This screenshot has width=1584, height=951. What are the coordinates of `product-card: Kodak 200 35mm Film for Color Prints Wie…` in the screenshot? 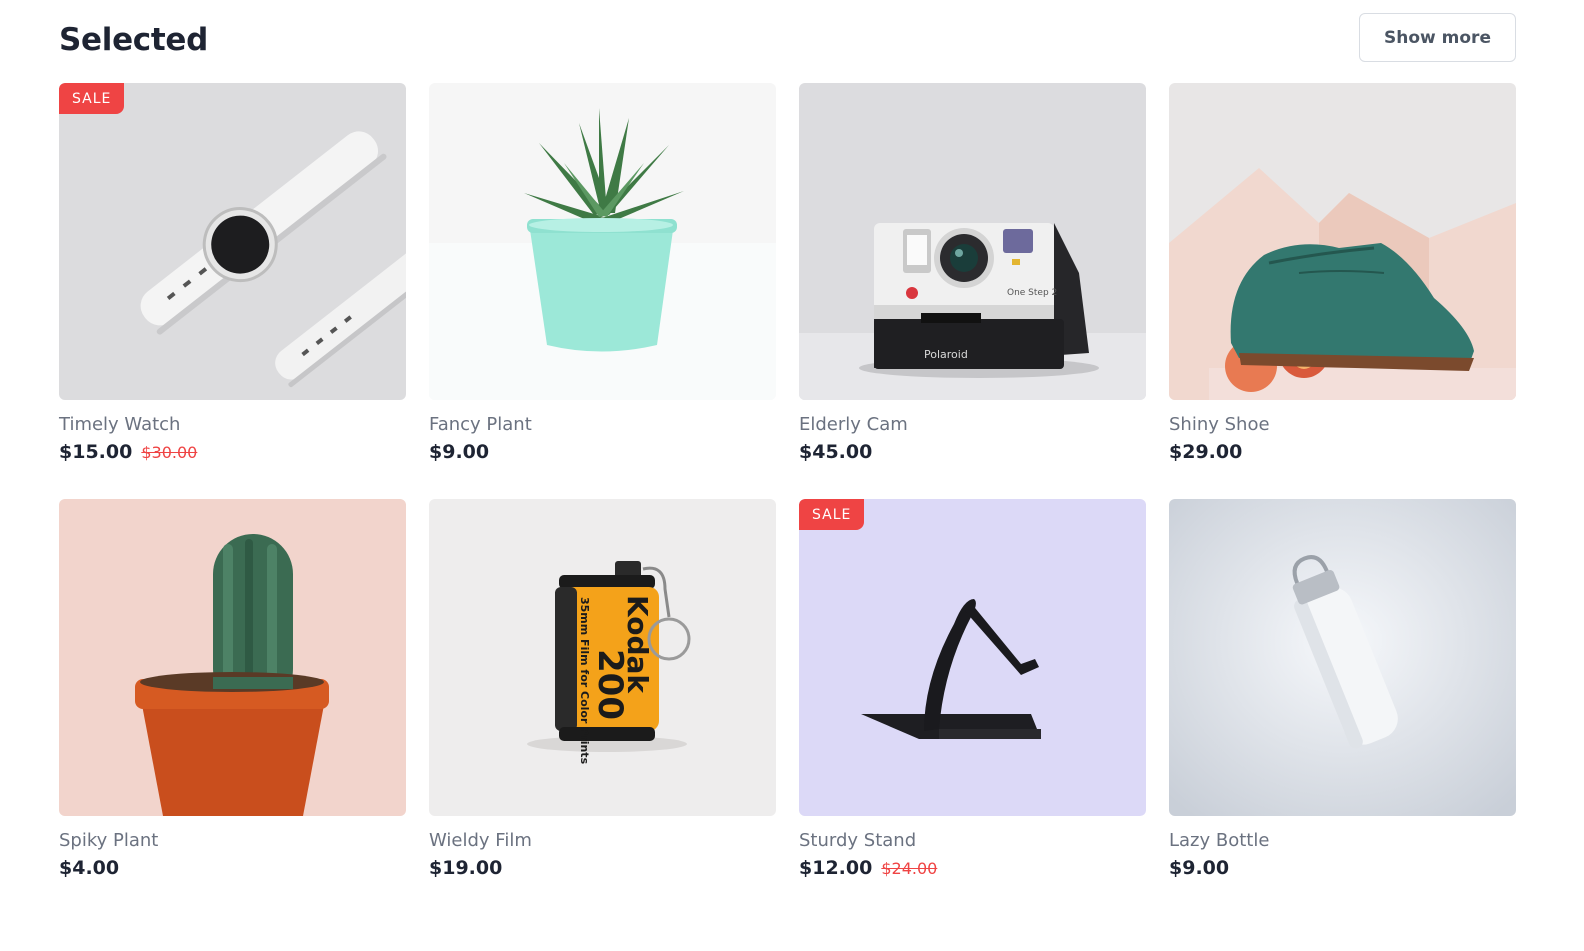 It's located at (602, 690).